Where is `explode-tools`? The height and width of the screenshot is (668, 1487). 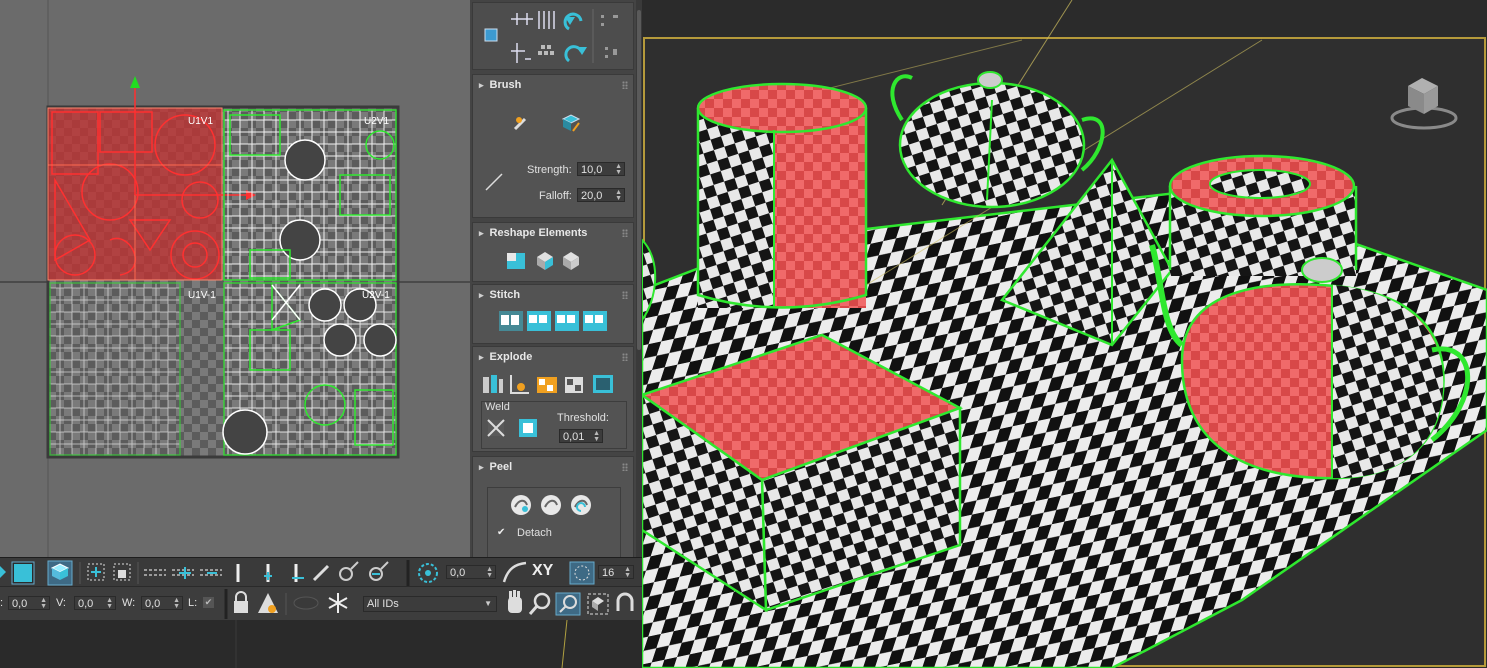 explode-tools is located at coordinates (554, 384).